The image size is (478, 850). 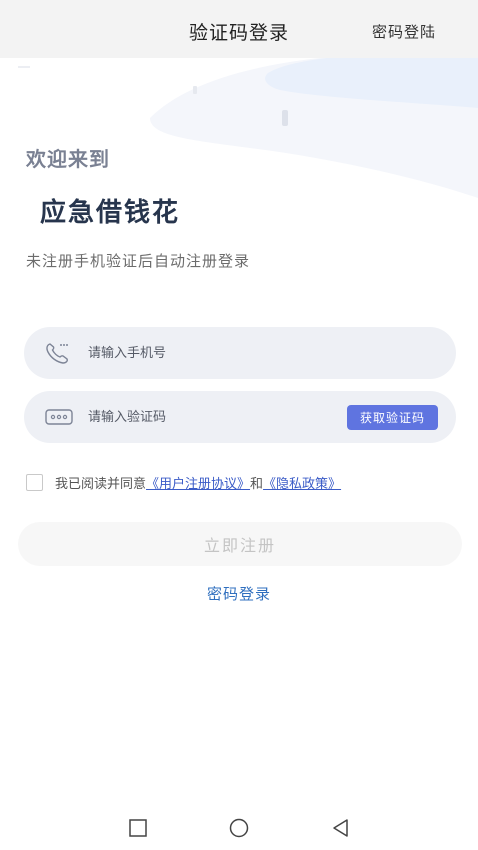 I want to click on agreement-row: 我已阅读并同意 《用户注册协议》 和 《隐私政策》, so click(x=183, y=482).